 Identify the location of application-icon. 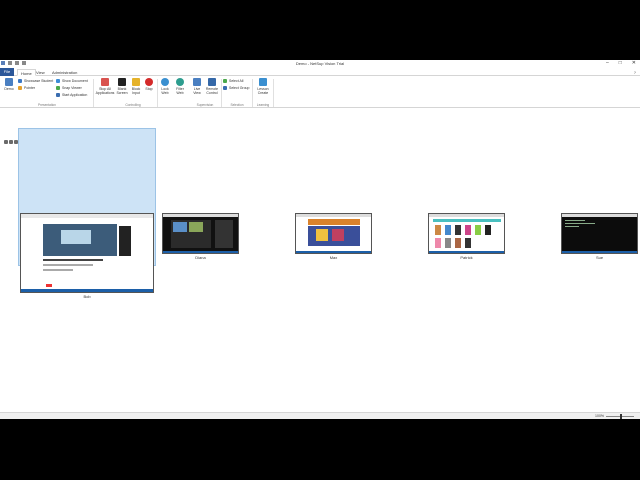
(58, 95).